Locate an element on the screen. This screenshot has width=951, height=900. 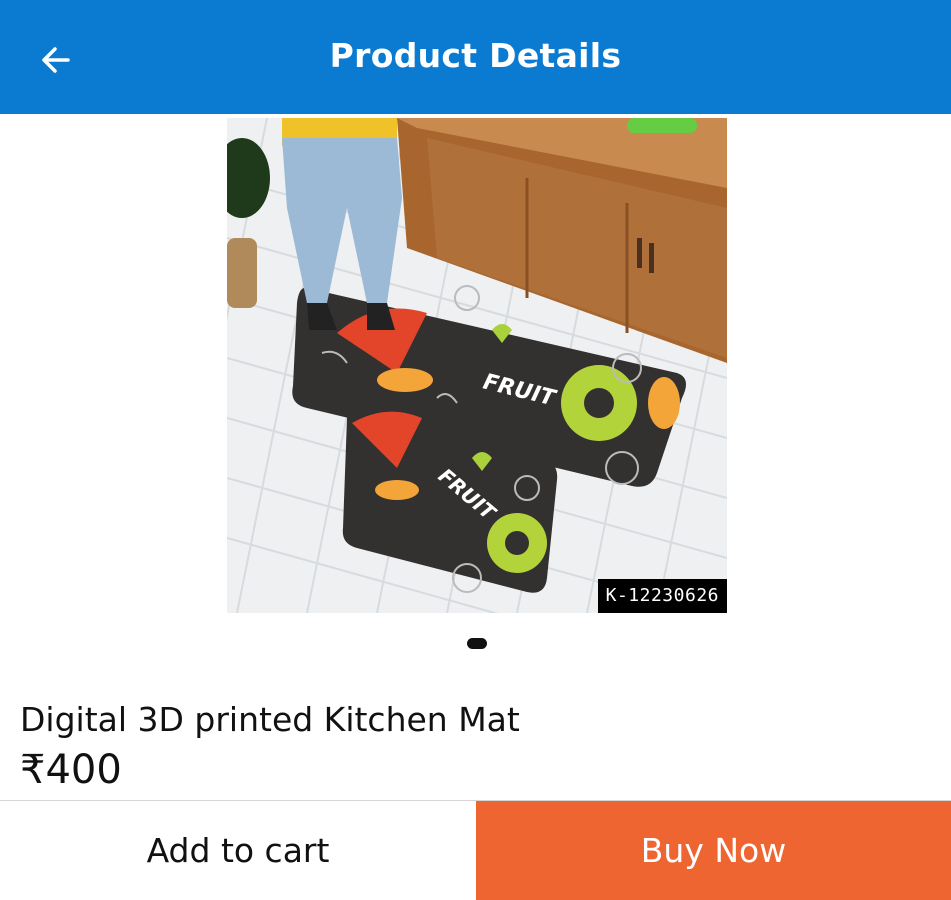
add-to-cart-button: Add to cart is located at coordinates (238, 850).